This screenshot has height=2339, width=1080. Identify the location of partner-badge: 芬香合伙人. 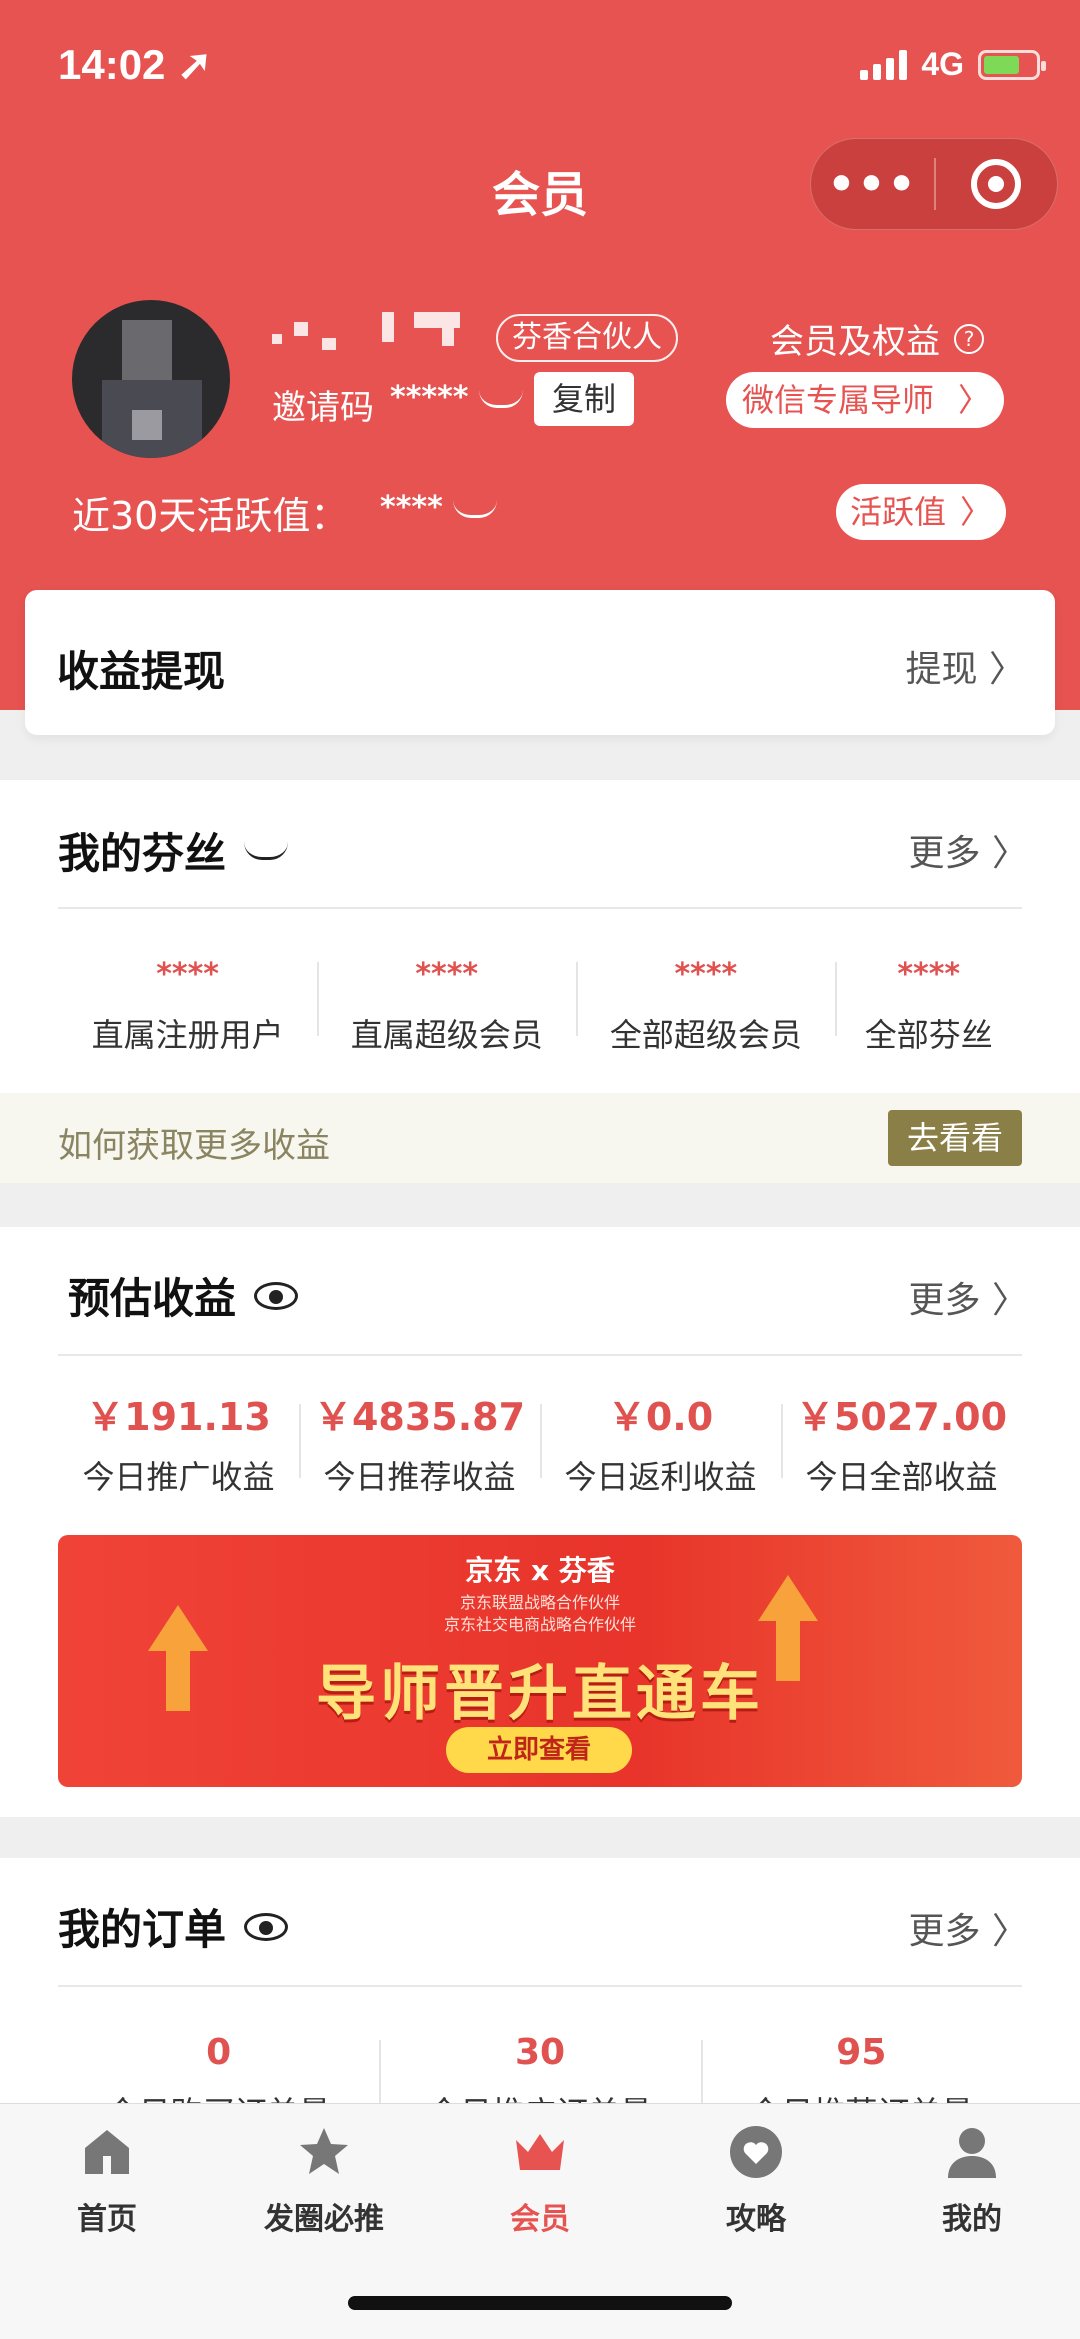
(587, 338).